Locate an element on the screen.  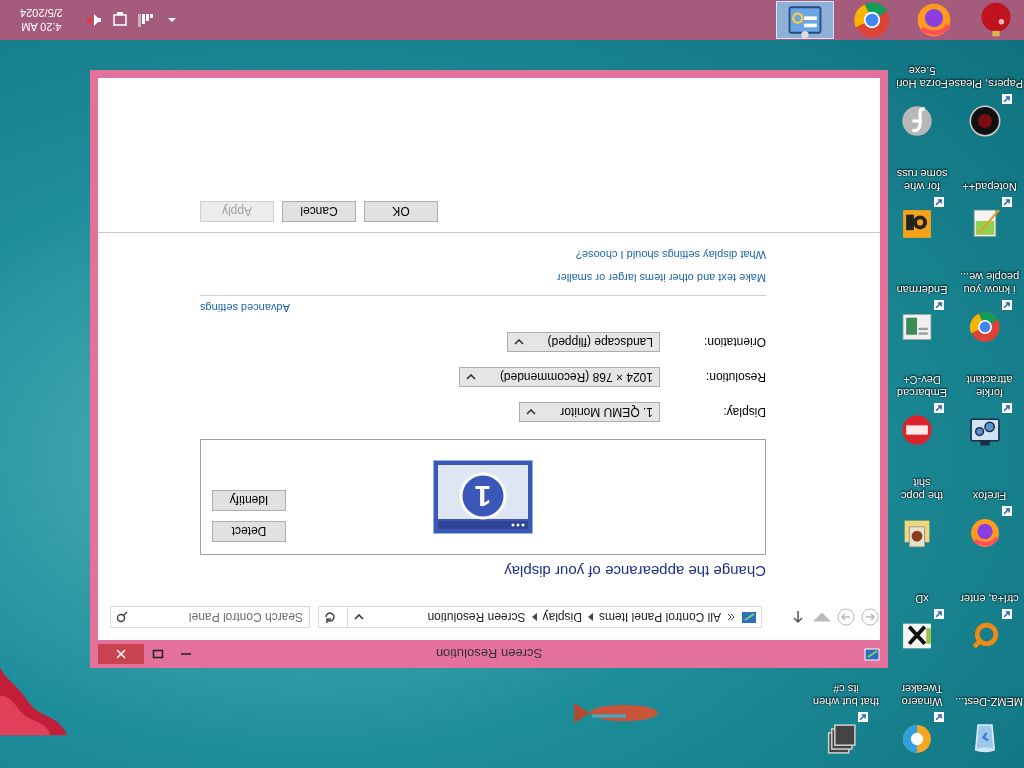
setting-dropdown: 1024 × 768 (Recommended) is located at coordinates (559, 377).